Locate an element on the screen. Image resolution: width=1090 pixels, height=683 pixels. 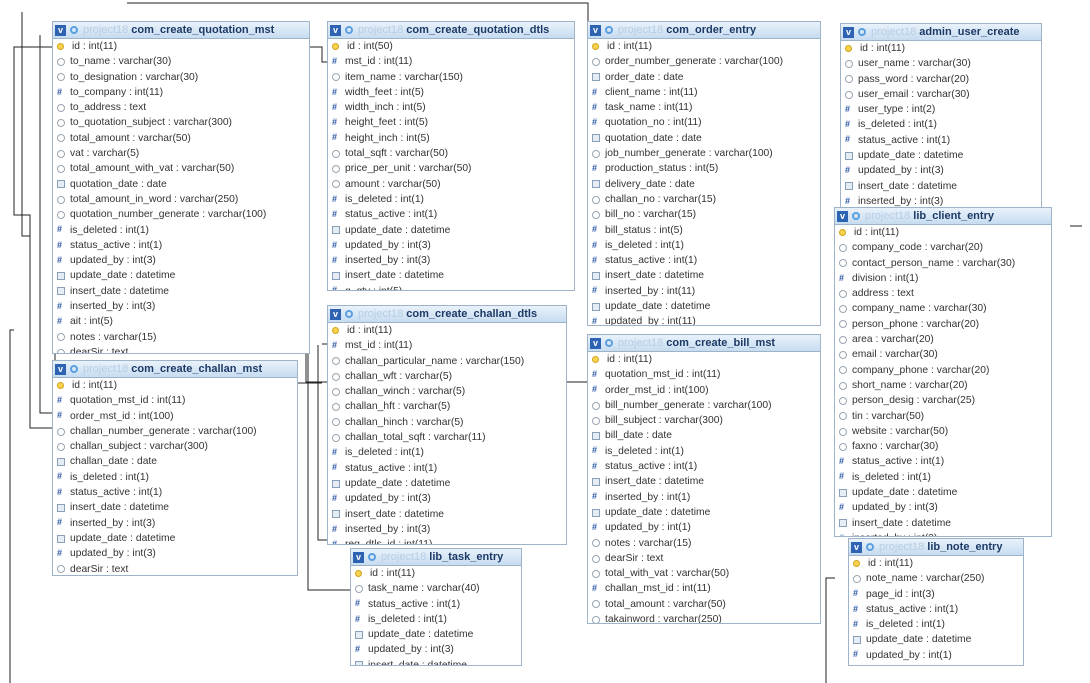
field-row: total_amount_with_vat : varchar(50) is located at coordinates (181, 168).